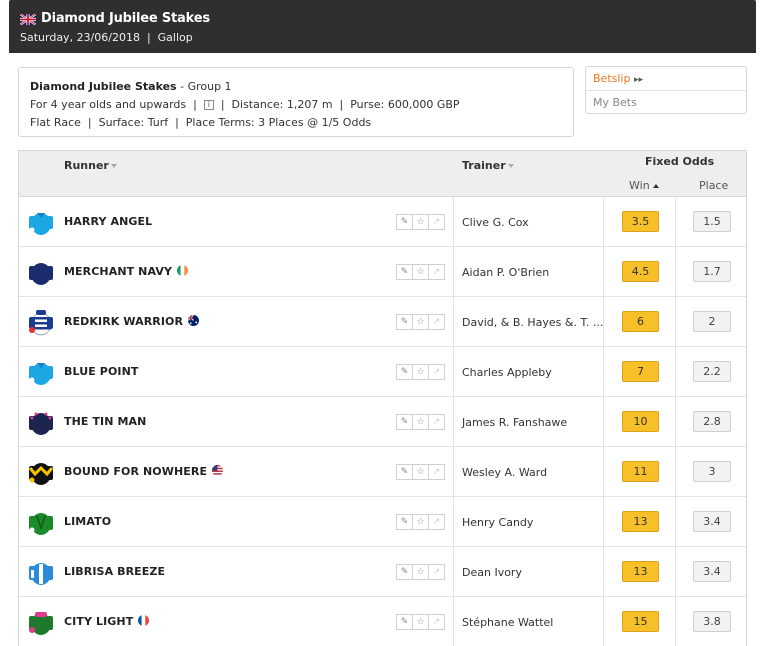 This screenshot has height=646, width=763. I want to click on win-odds-button: 10, so click(640, 421).